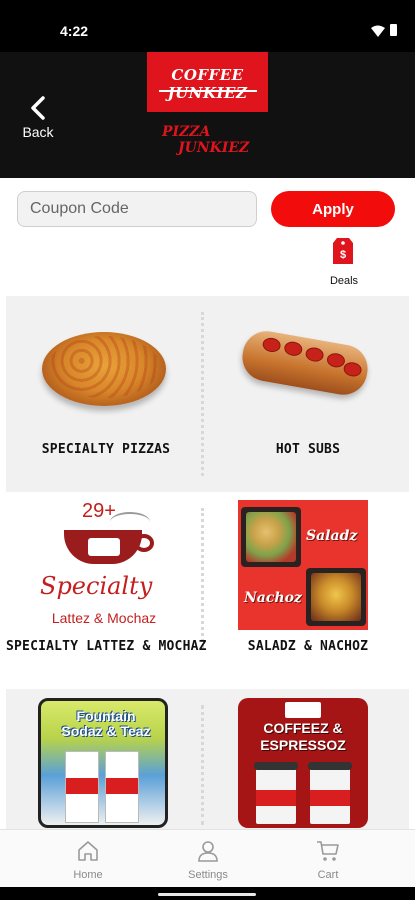 The image size is (415, 900). Describe the element at coordinates (333, 209) in the screenshot. I see `apply-button: Apply` at that location.